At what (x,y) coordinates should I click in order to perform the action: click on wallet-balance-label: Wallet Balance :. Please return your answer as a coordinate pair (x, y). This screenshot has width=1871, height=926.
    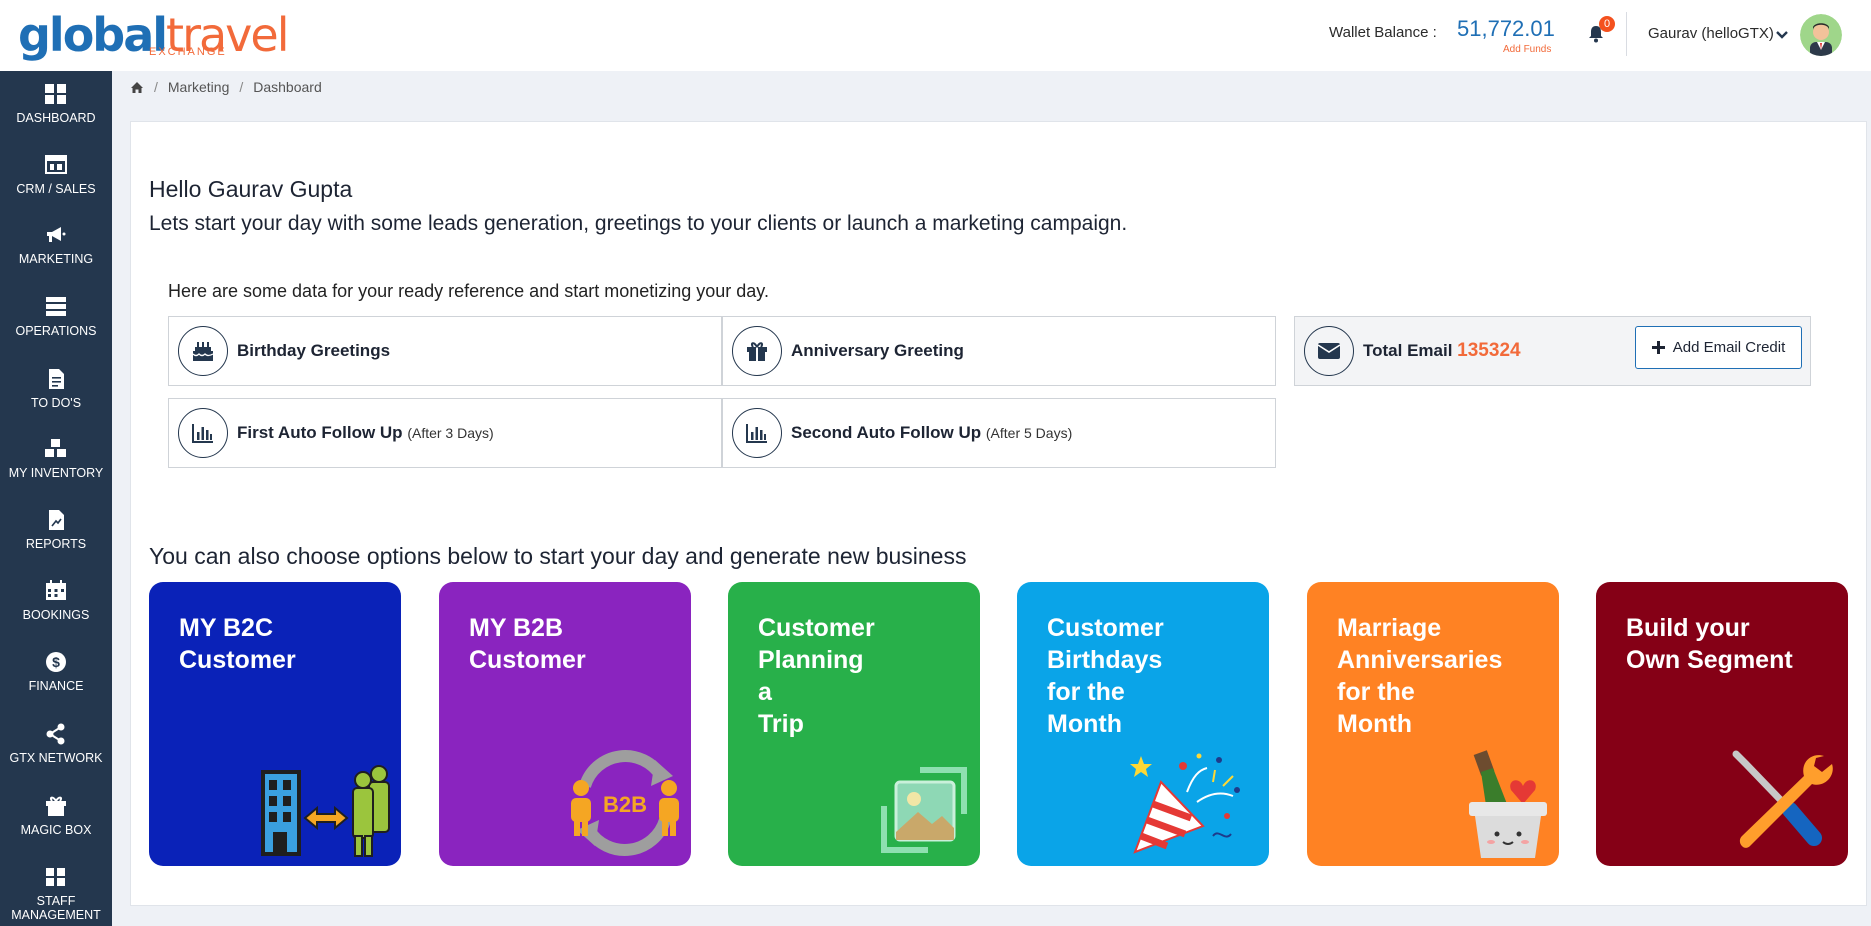
    Looking at the image, I should click on (1383, 32).